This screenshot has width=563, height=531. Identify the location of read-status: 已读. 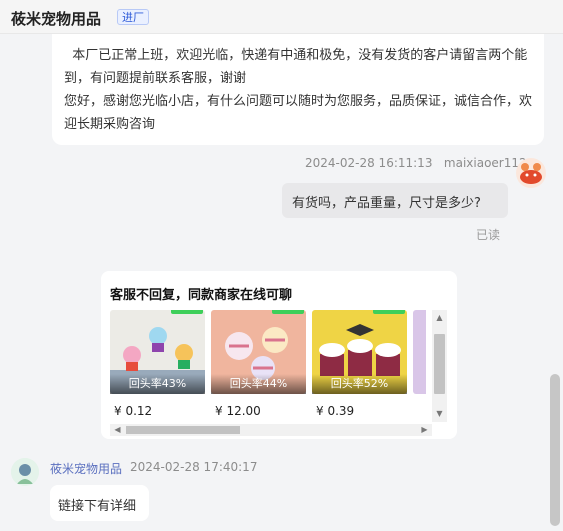
(488, 235).